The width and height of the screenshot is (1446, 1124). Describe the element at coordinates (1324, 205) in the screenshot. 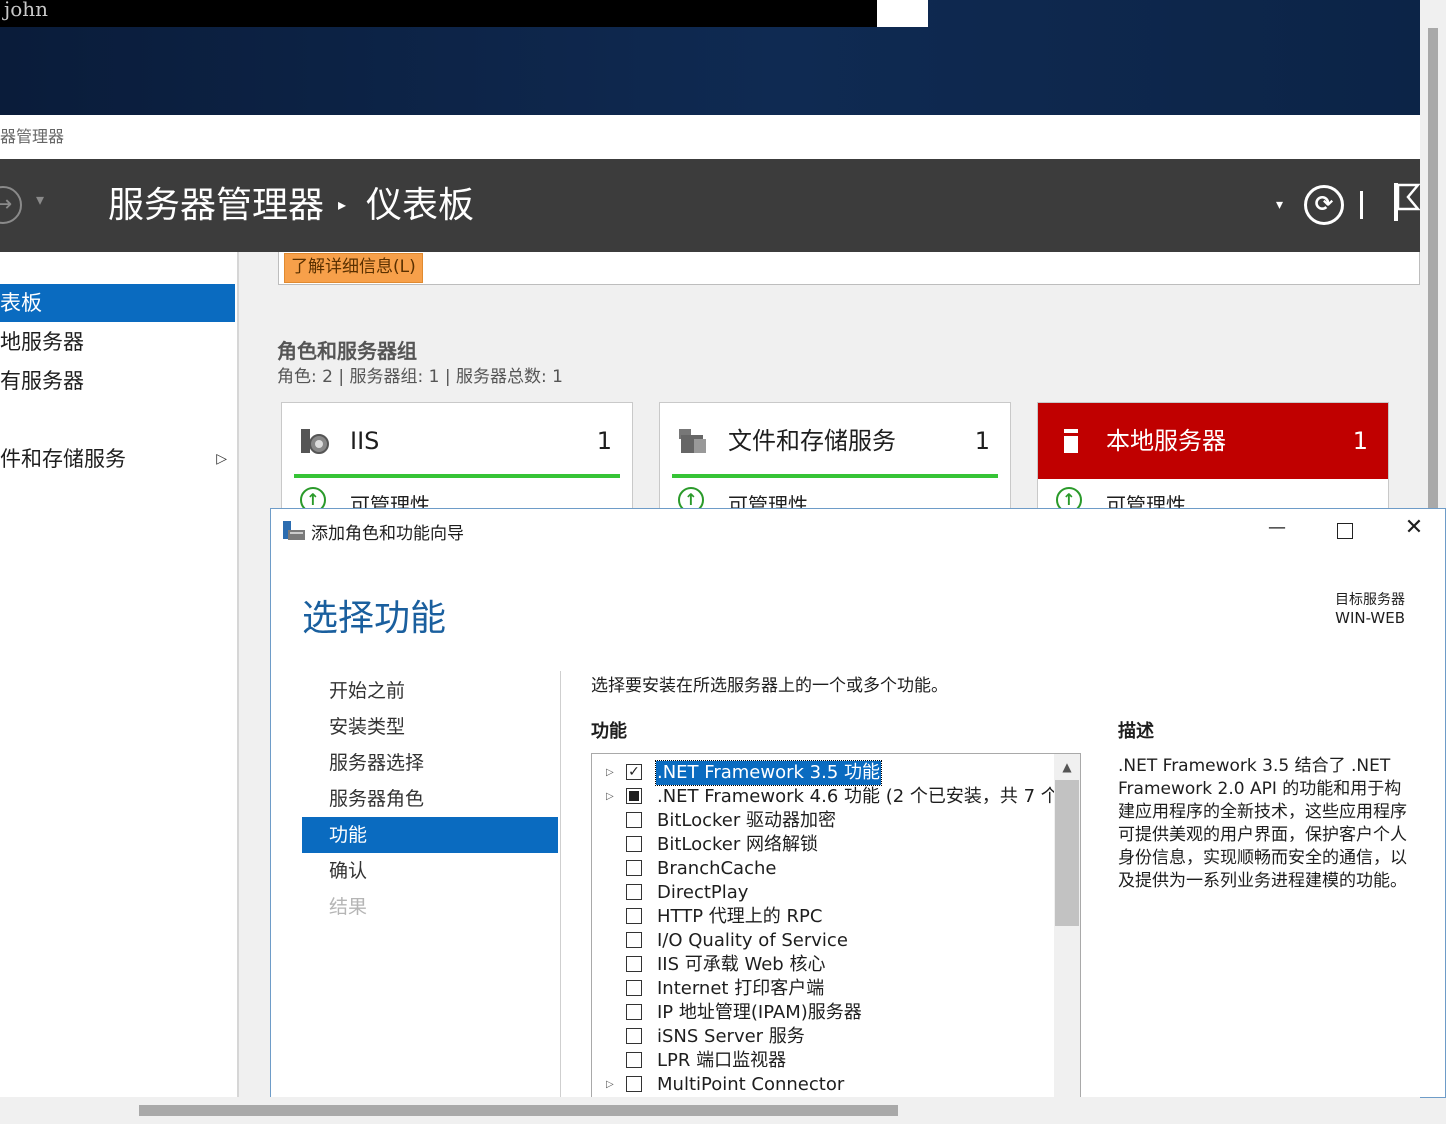

I see `refresh-icon: ⟳` at that location.